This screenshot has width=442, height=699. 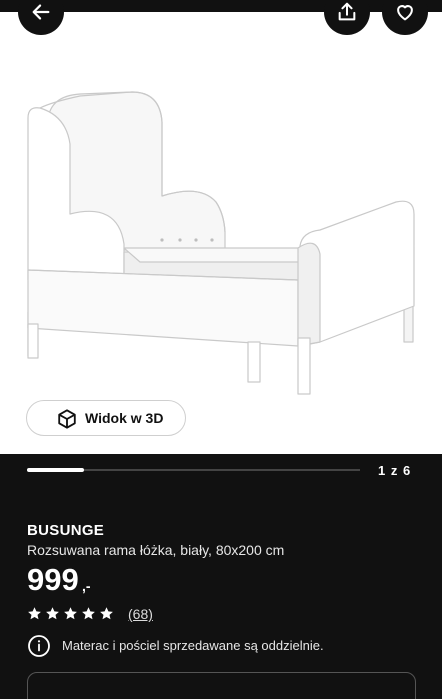 I want to click on back-button, so click(x=41, y=17).